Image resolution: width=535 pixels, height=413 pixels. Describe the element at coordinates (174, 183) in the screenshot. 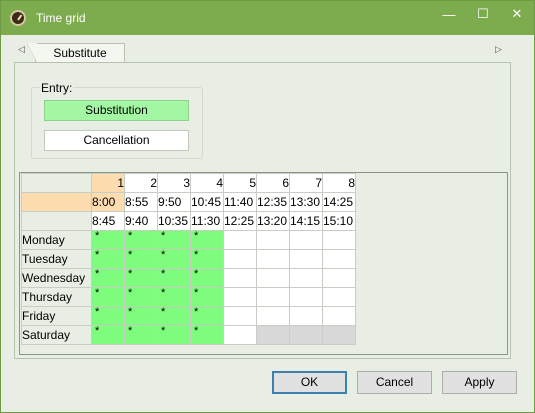

I see `period-header: 3` at that location.